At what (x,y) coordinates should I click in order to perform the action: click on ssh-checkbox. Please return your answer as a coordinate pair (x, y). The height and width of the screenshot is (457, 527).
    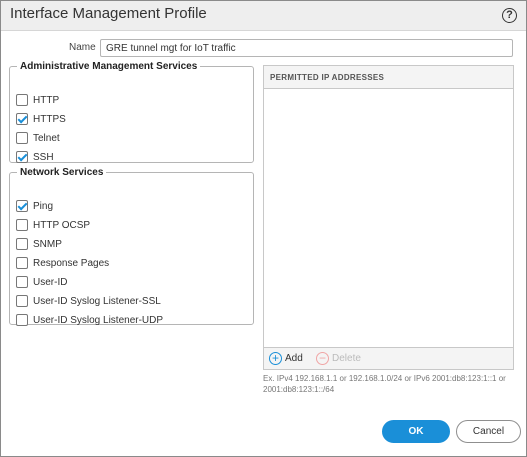
    Looking at the image, I should click on (22, 157).